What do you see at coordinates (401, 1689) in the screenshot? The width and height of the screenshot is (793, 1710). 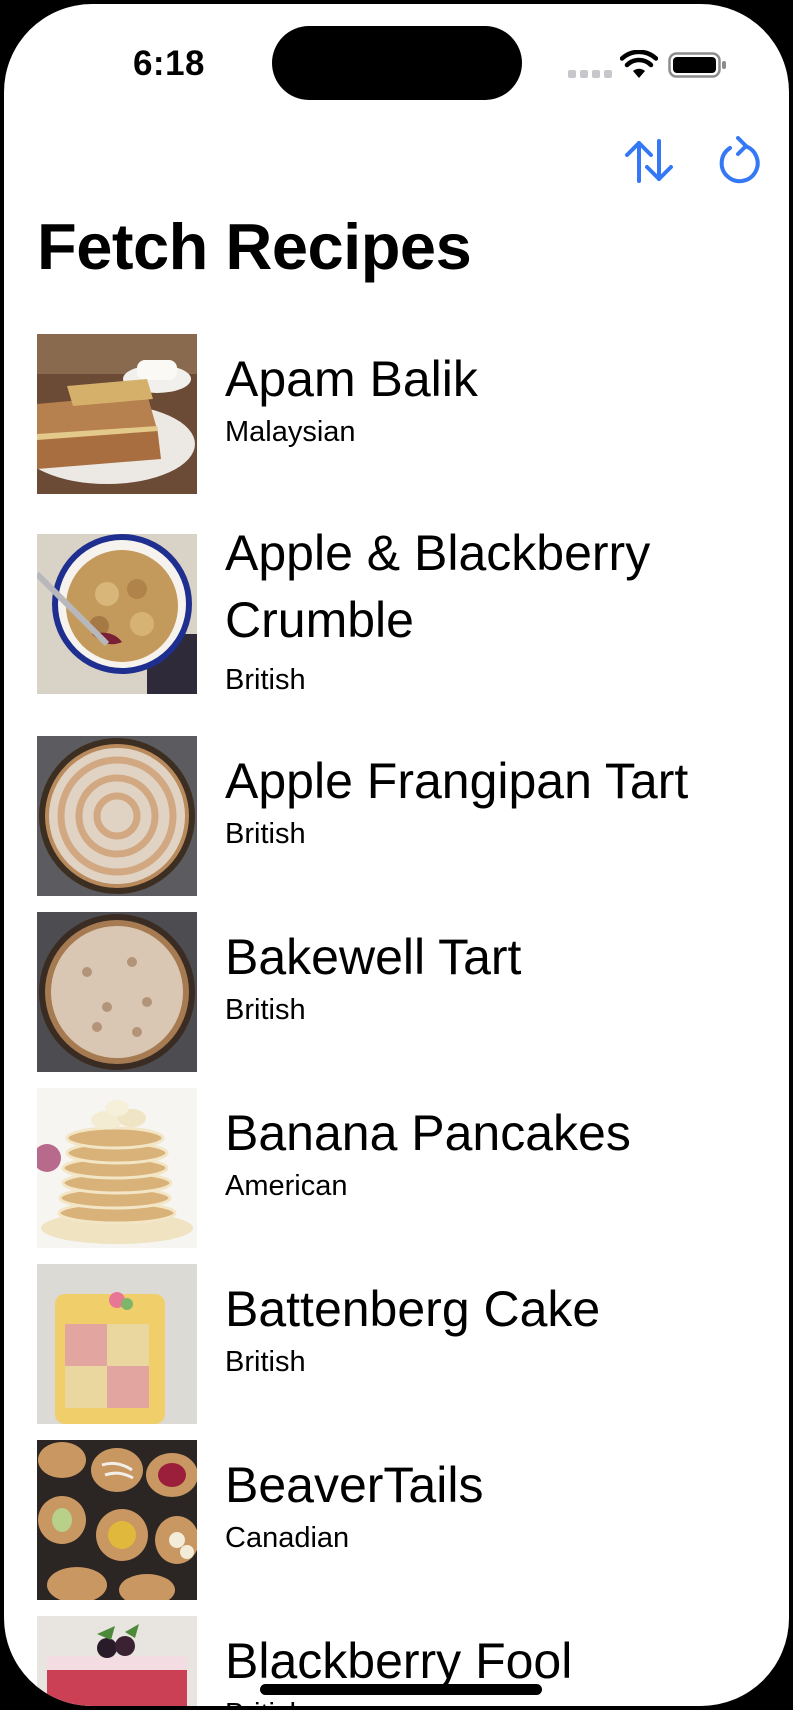 I see `home-indicator` at bounding box center [401, 1689].